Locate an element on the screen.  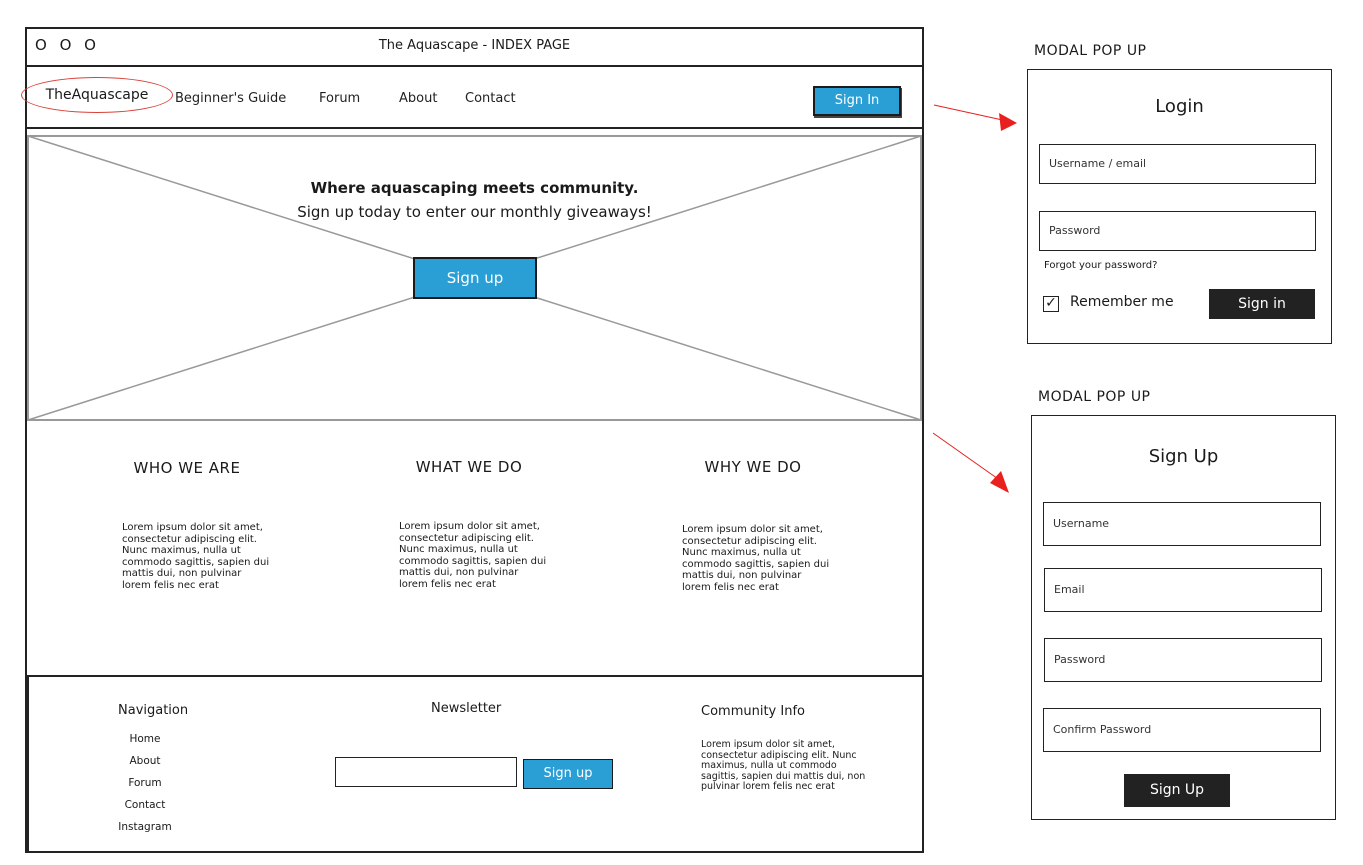
footer-link-forum: Forum is located at coordinates (145, 783).